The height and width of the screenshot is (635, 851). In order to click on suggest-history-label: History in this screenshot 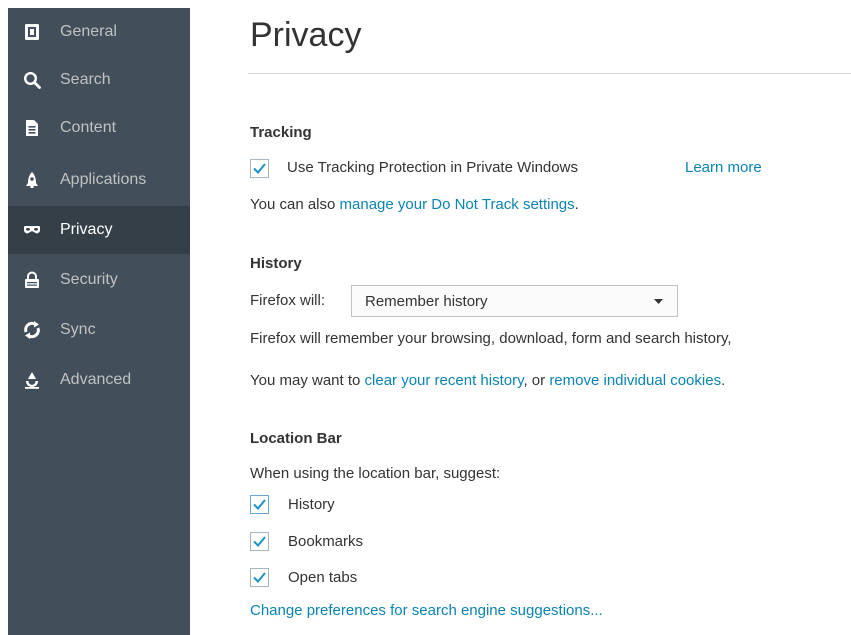, I will do `click(311, 504)`.